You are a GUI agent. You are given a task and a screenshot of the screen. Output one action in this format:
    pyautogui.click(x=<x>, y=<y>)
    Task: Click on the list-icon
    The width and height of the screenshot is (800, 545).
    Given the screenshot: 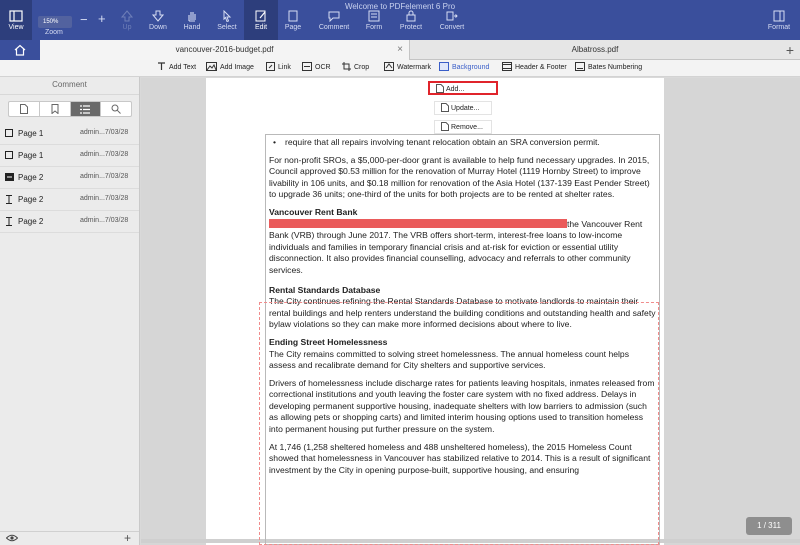 What is the action you would take?
    pyautogui.click(x=85, y=109)
    